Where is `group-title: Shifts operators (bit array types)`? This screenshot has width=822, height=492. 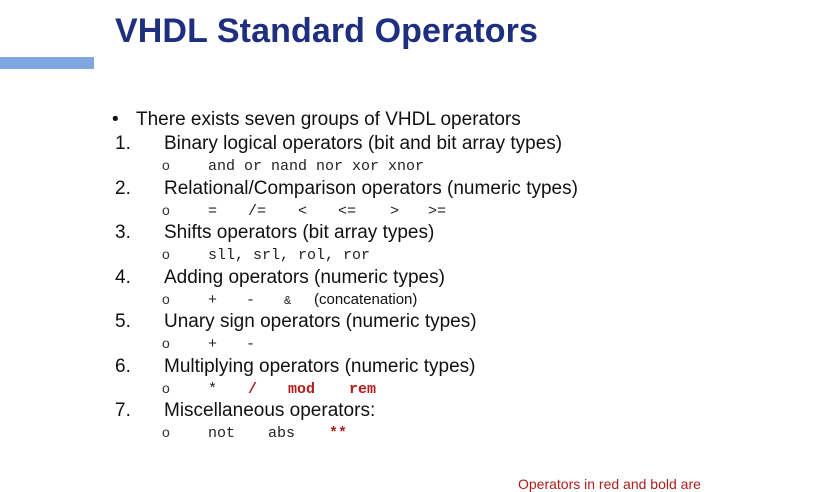
group-title: Shifts operators (bit array types) is located at coordinates (299, 232).